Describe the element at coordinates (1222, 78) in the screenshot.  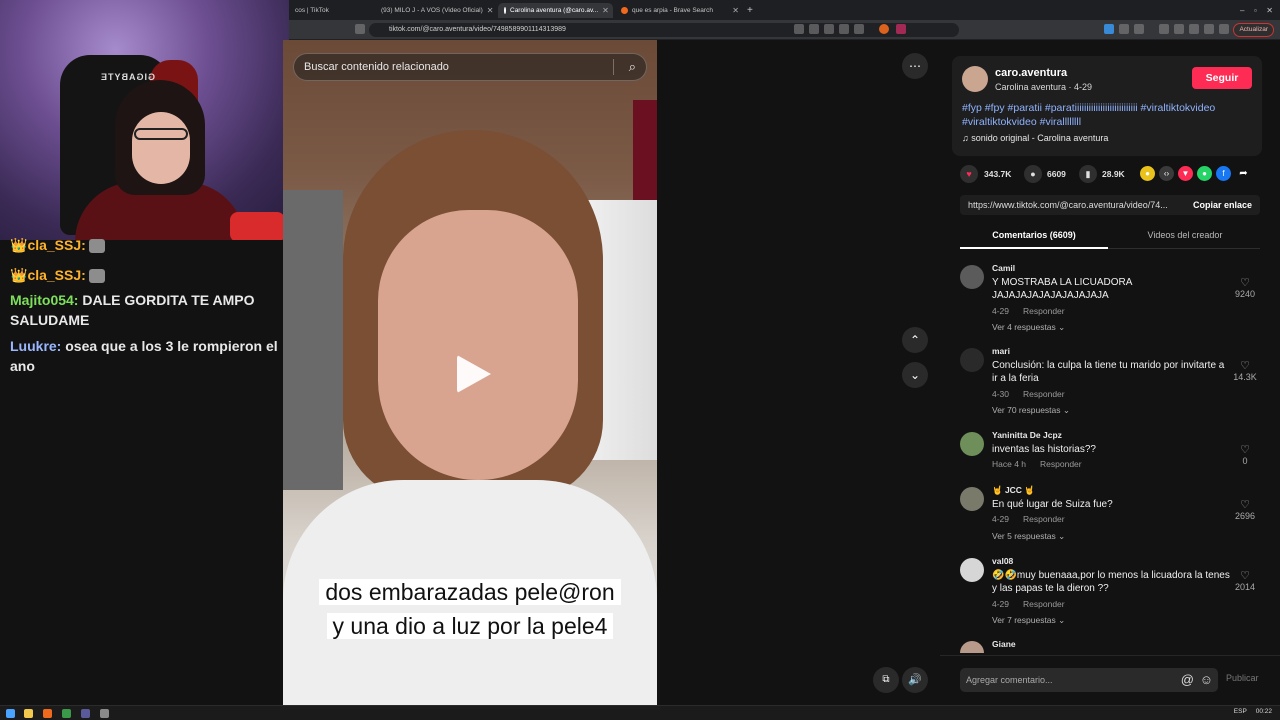
I see `follow-button: Seguir` at that location.